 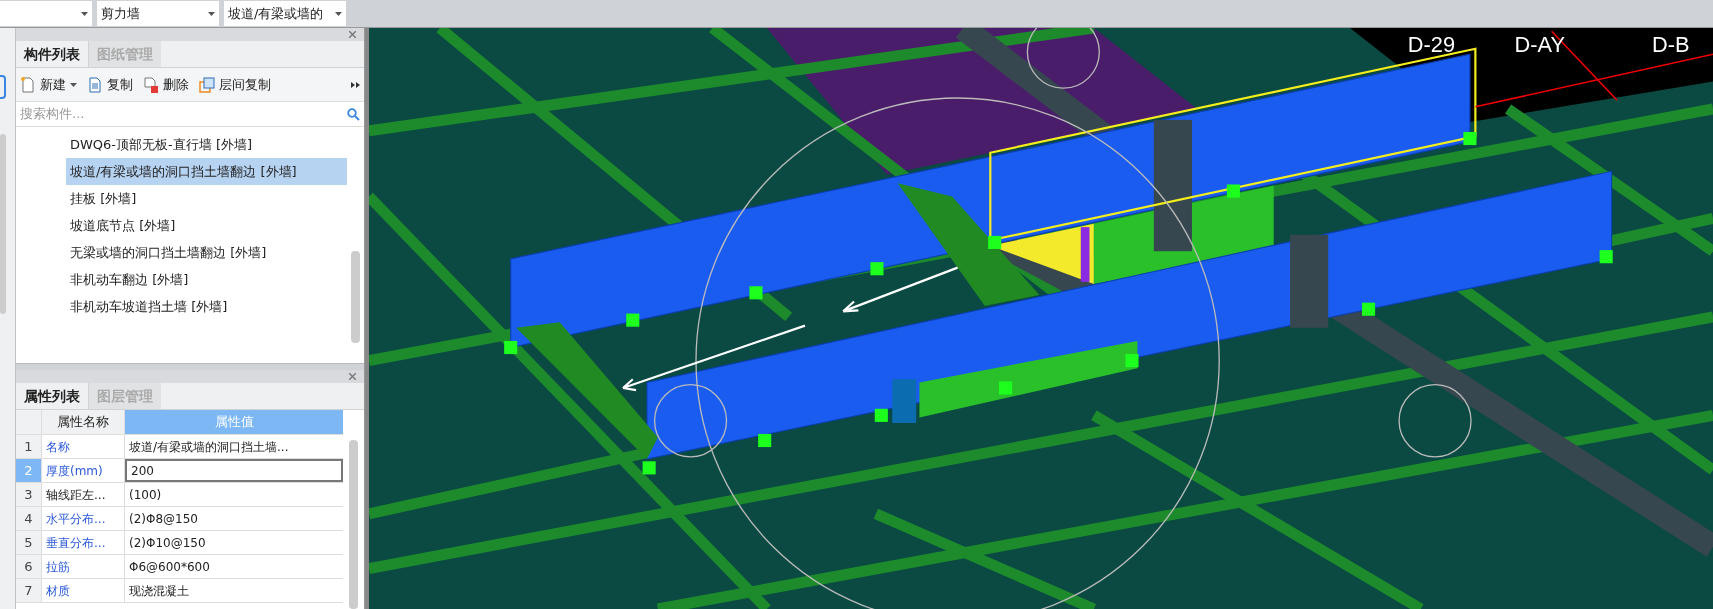 What do you see at coordinates (234, 590) in the screenshot?
I see `property-value: 现浇混凝土` at bounding box center [234, 590].